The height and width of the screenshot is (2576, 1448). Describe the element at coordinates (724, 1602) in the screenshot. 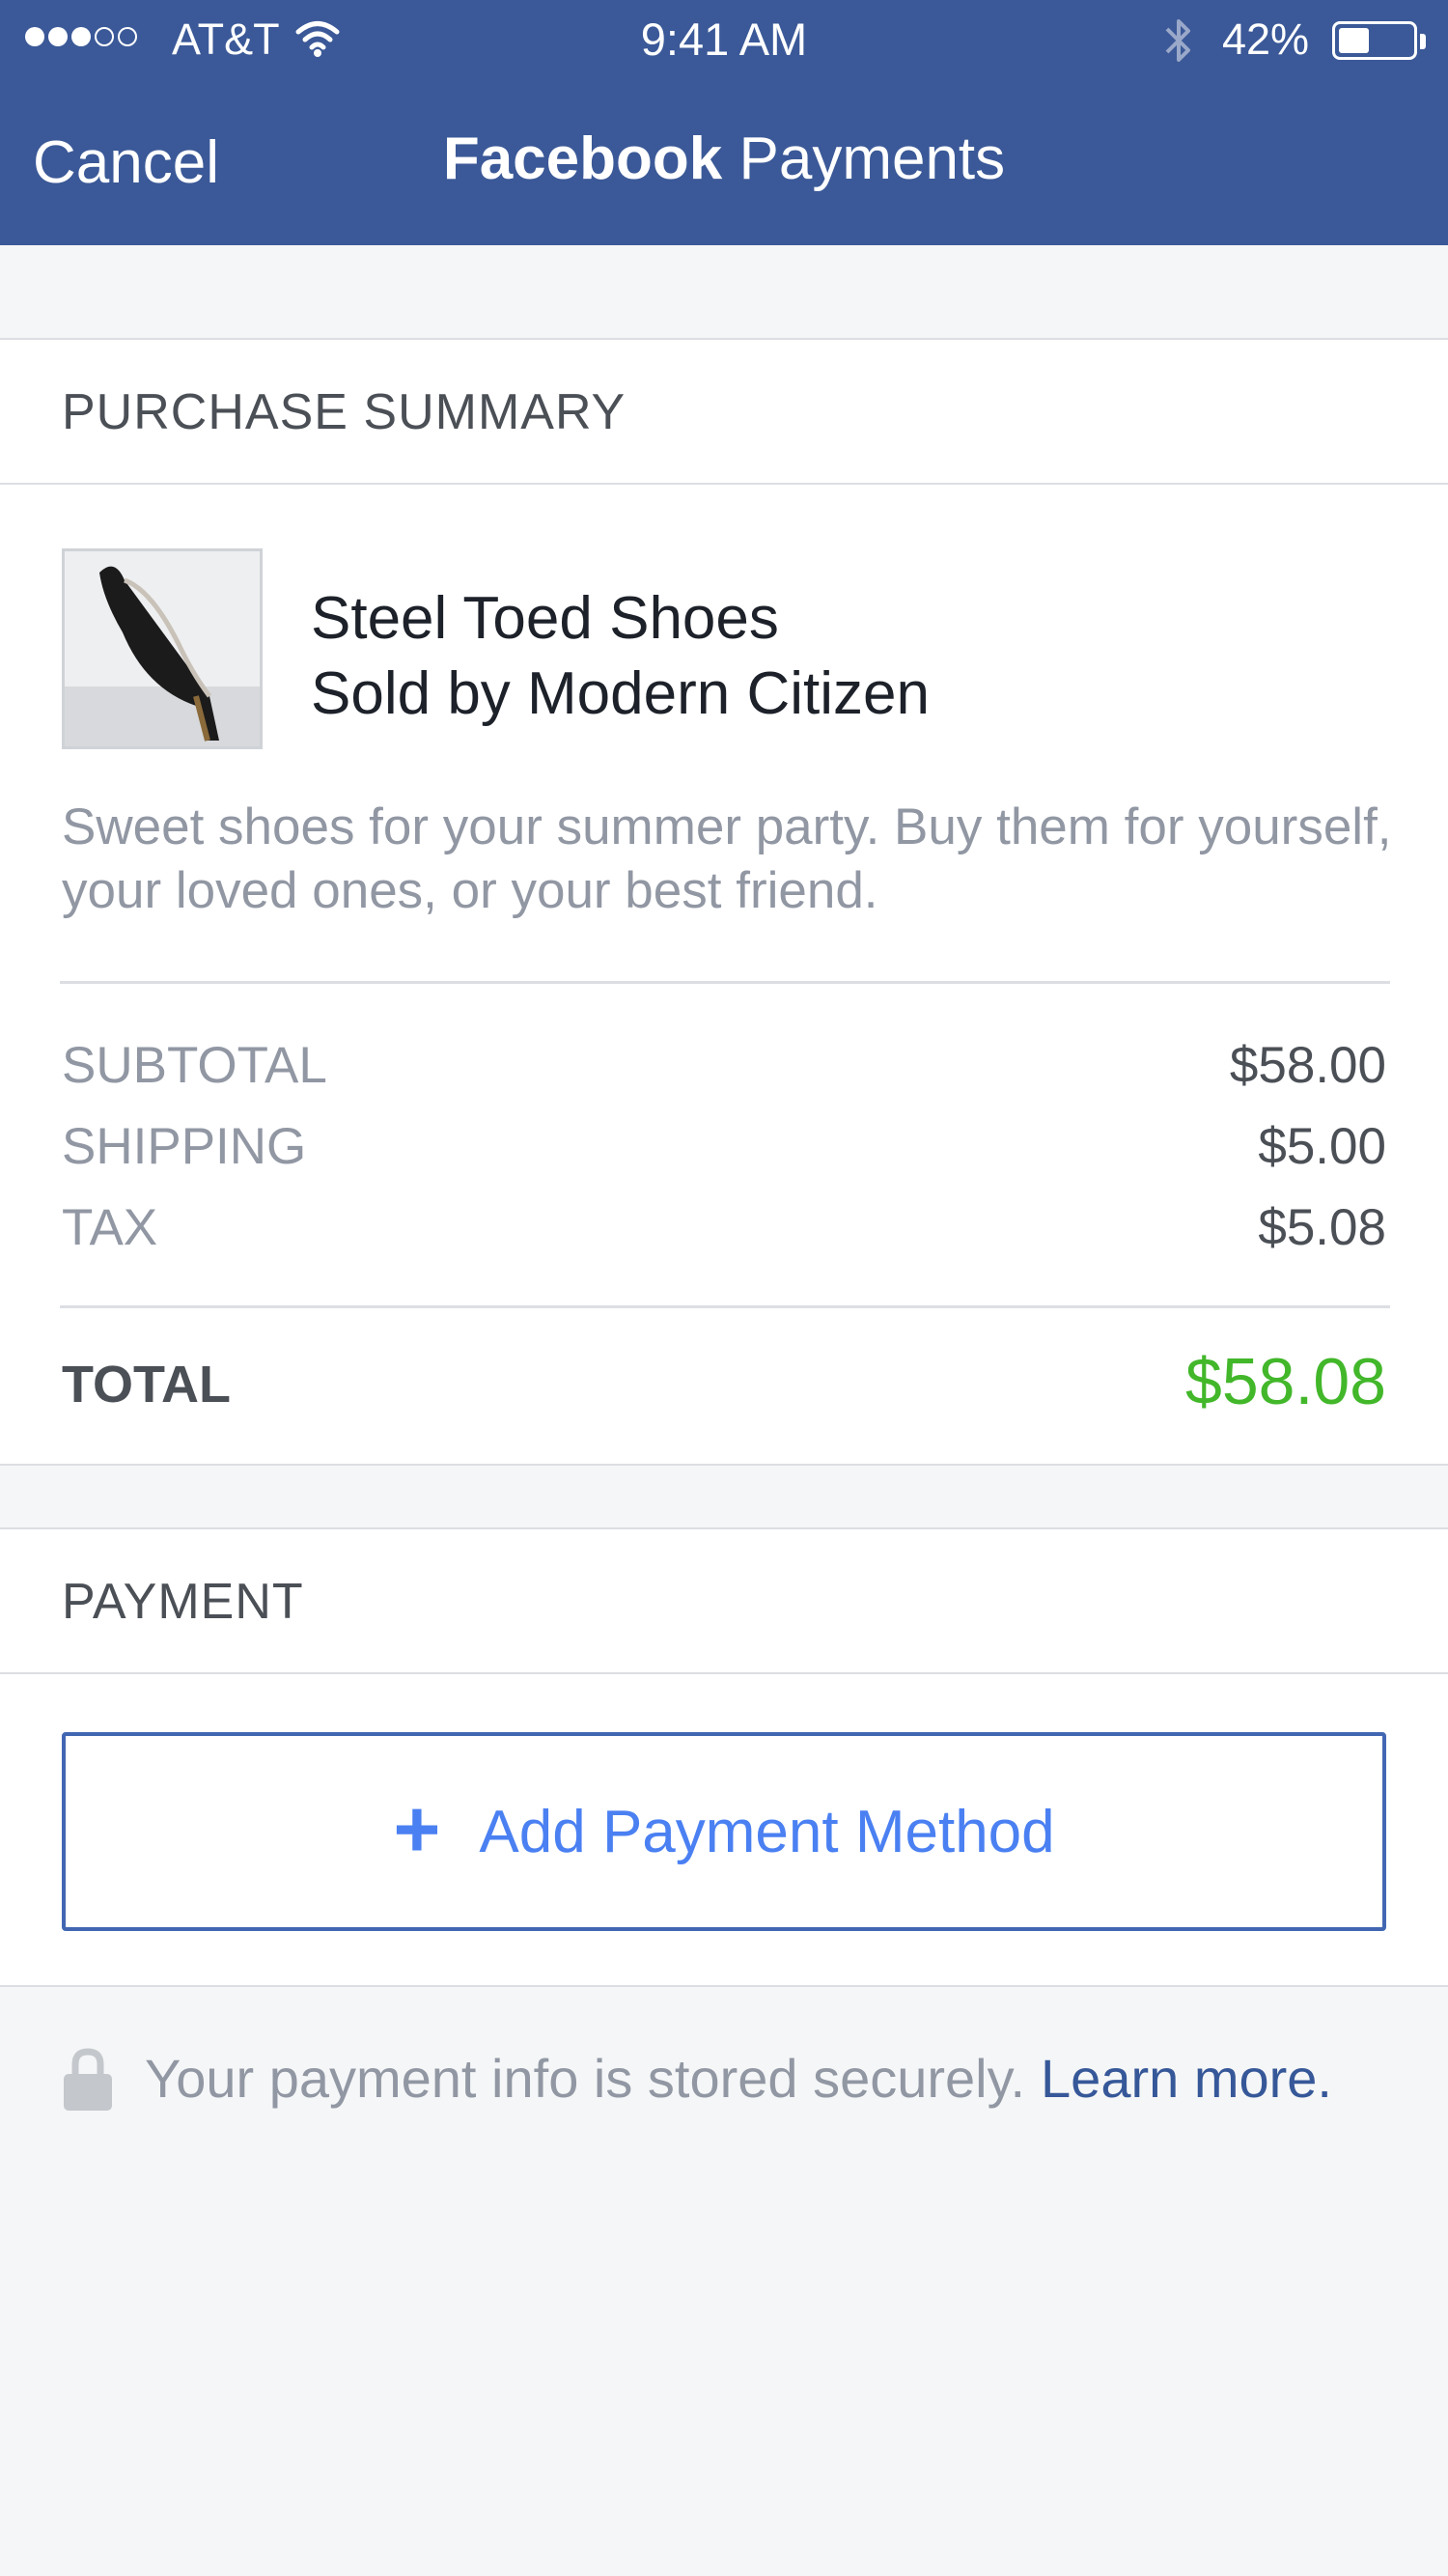

I see `payment-header: PAYMENT` at that location.